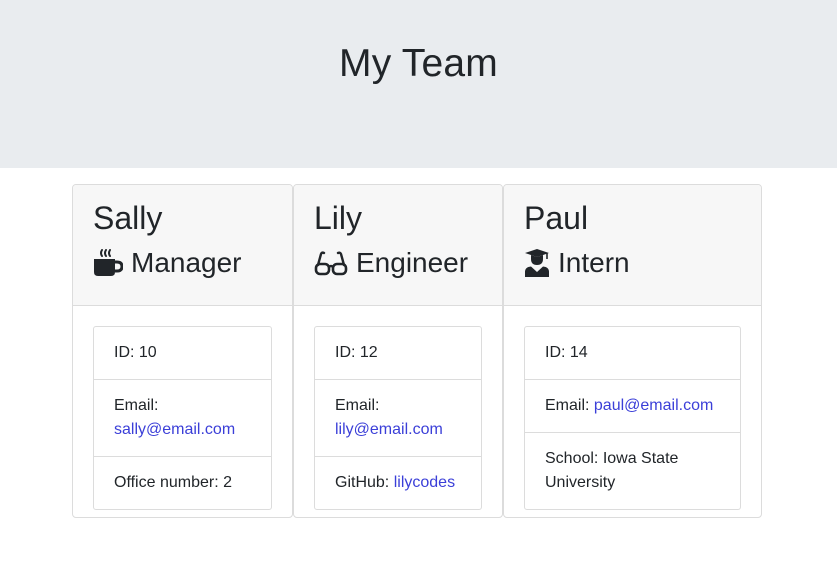 The height and width of the screenshot is (562, 837). Describe the element at coordinates (632, 353) in the screenshot. I see `id-item: ID: 14` at that location.